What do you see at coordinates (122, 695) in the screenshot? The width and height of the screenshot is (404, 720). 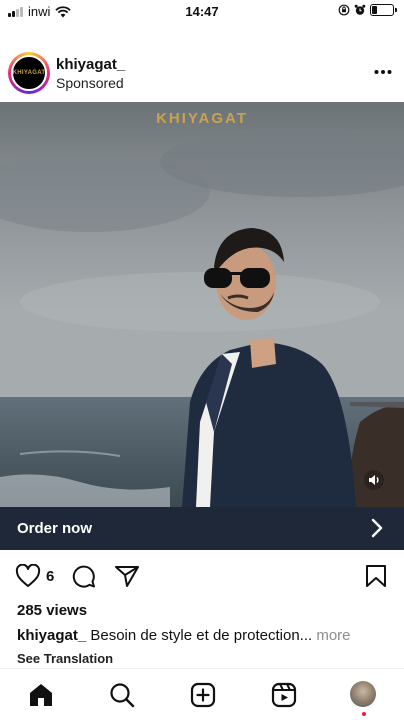 I see `search-icon` at bounding box center [122, 695].